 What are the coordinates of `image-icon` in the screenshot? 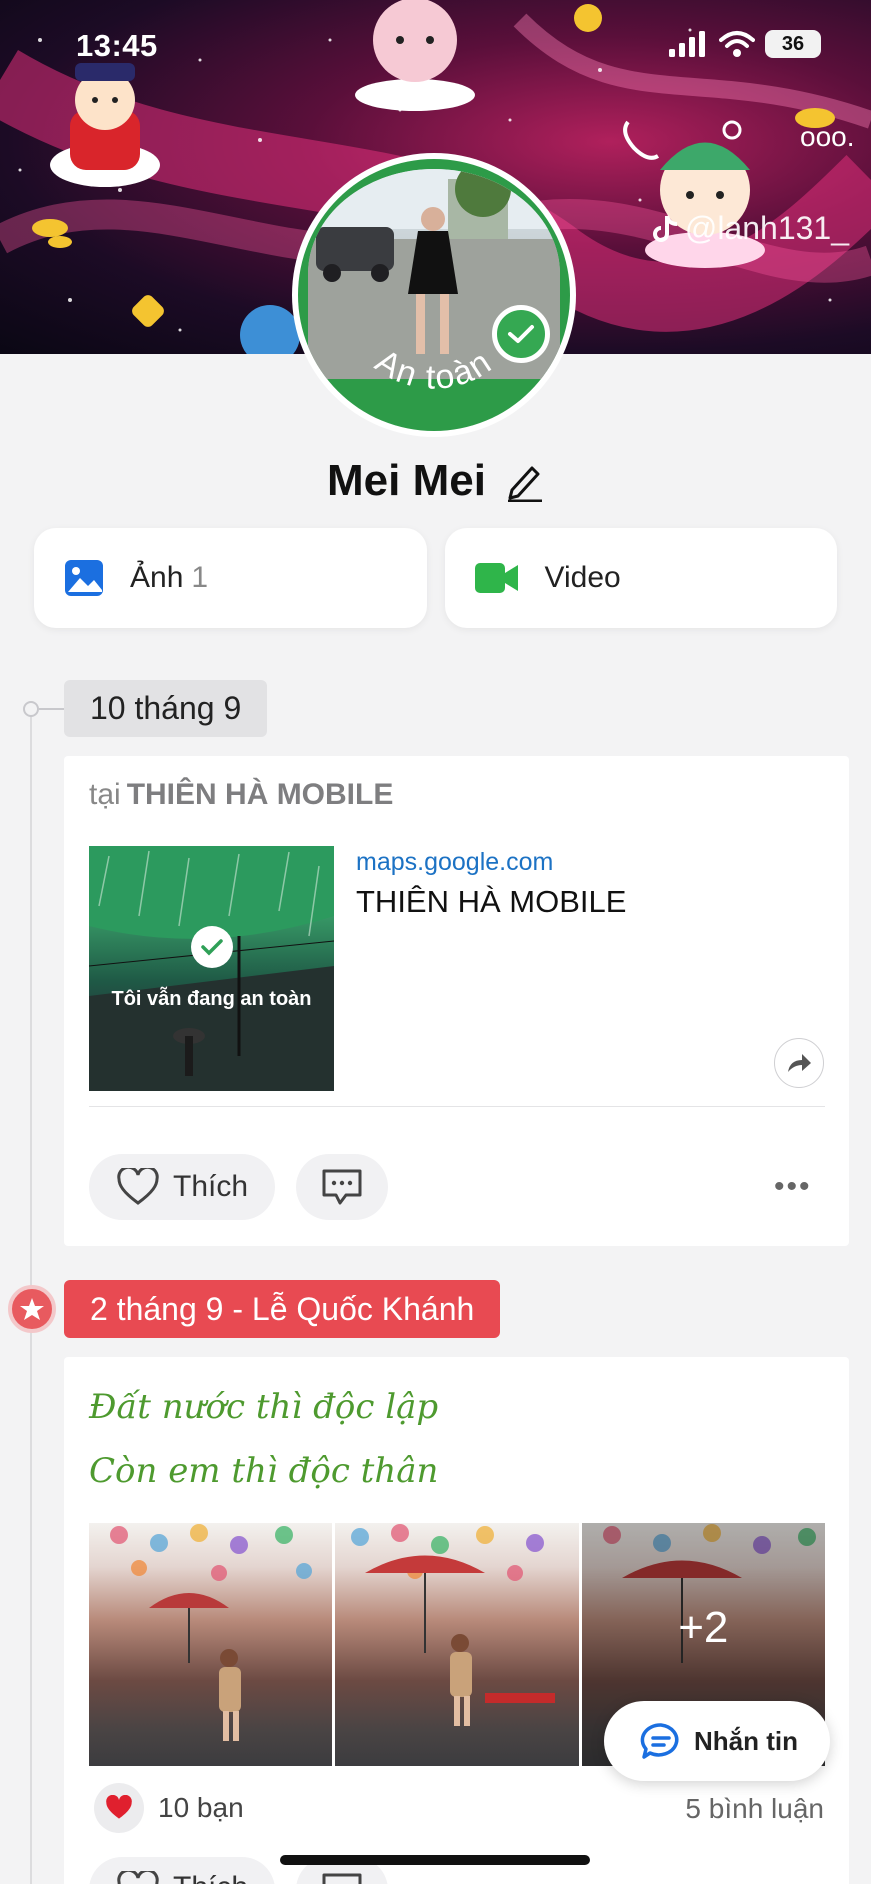 It's located at (84, 578).